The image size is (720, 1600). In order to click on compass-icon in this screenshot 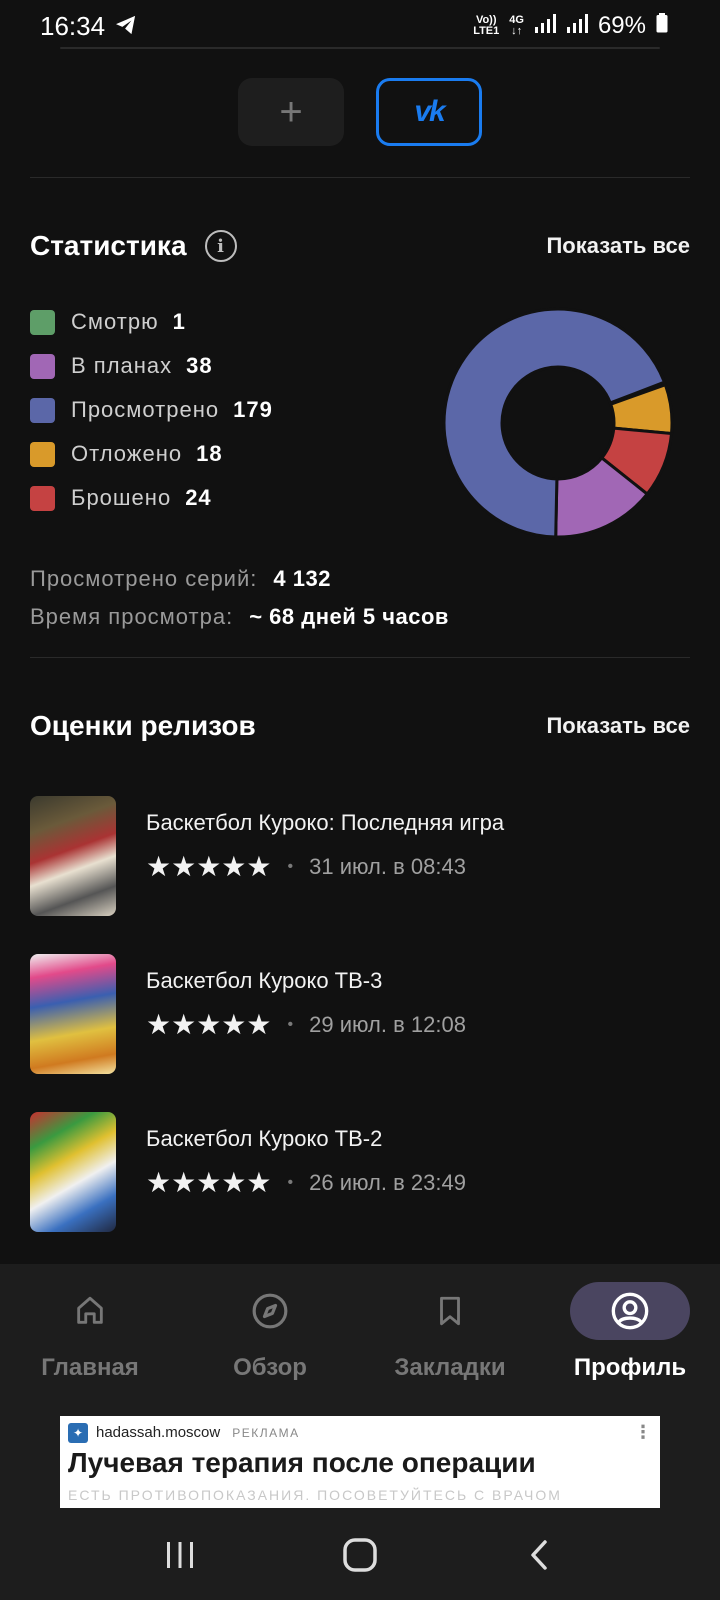, I will do `click(270, 1311)`.